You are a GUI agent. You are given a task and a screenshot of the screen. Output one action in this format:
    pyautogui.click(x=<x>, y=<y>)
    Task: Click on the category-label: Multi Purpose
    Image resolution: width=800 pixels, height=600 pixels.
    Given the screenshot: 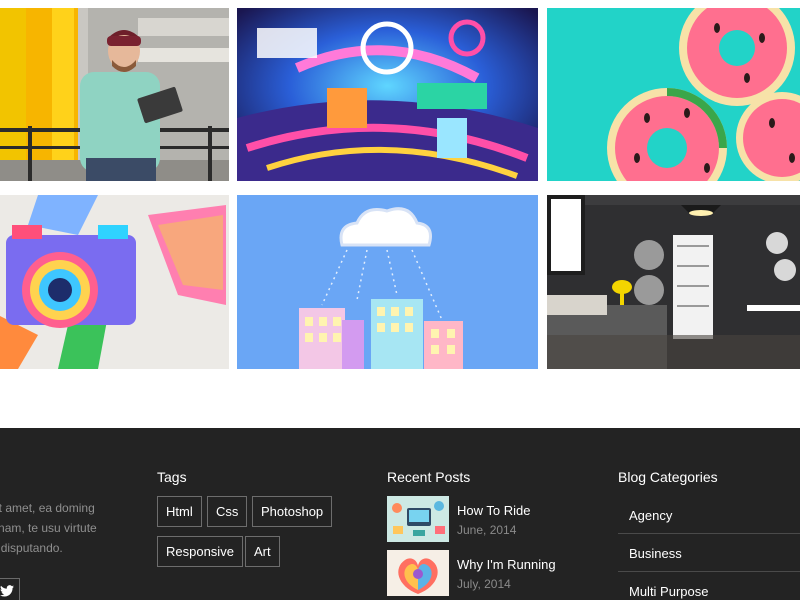 What is the action you would take?
    pyautogui.click(x=668, y=591)
    